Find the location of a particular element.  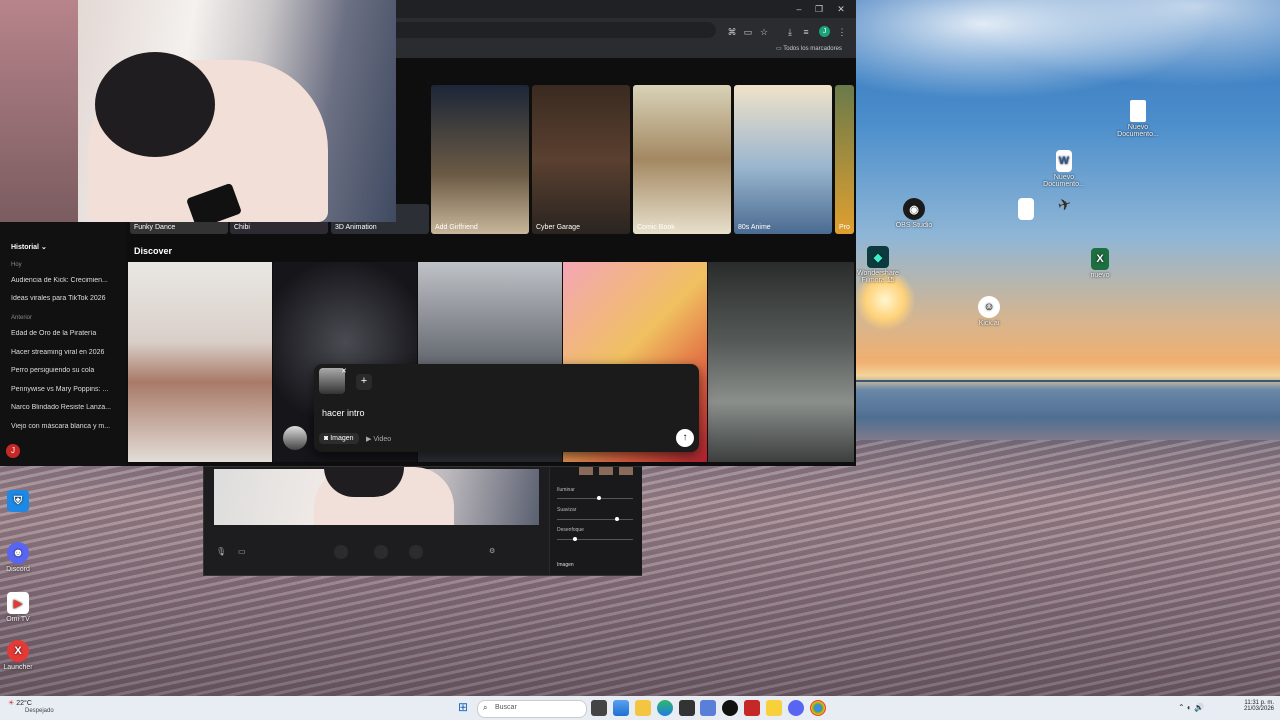

add-attachment-button: + is located at coordinates (364, 382).